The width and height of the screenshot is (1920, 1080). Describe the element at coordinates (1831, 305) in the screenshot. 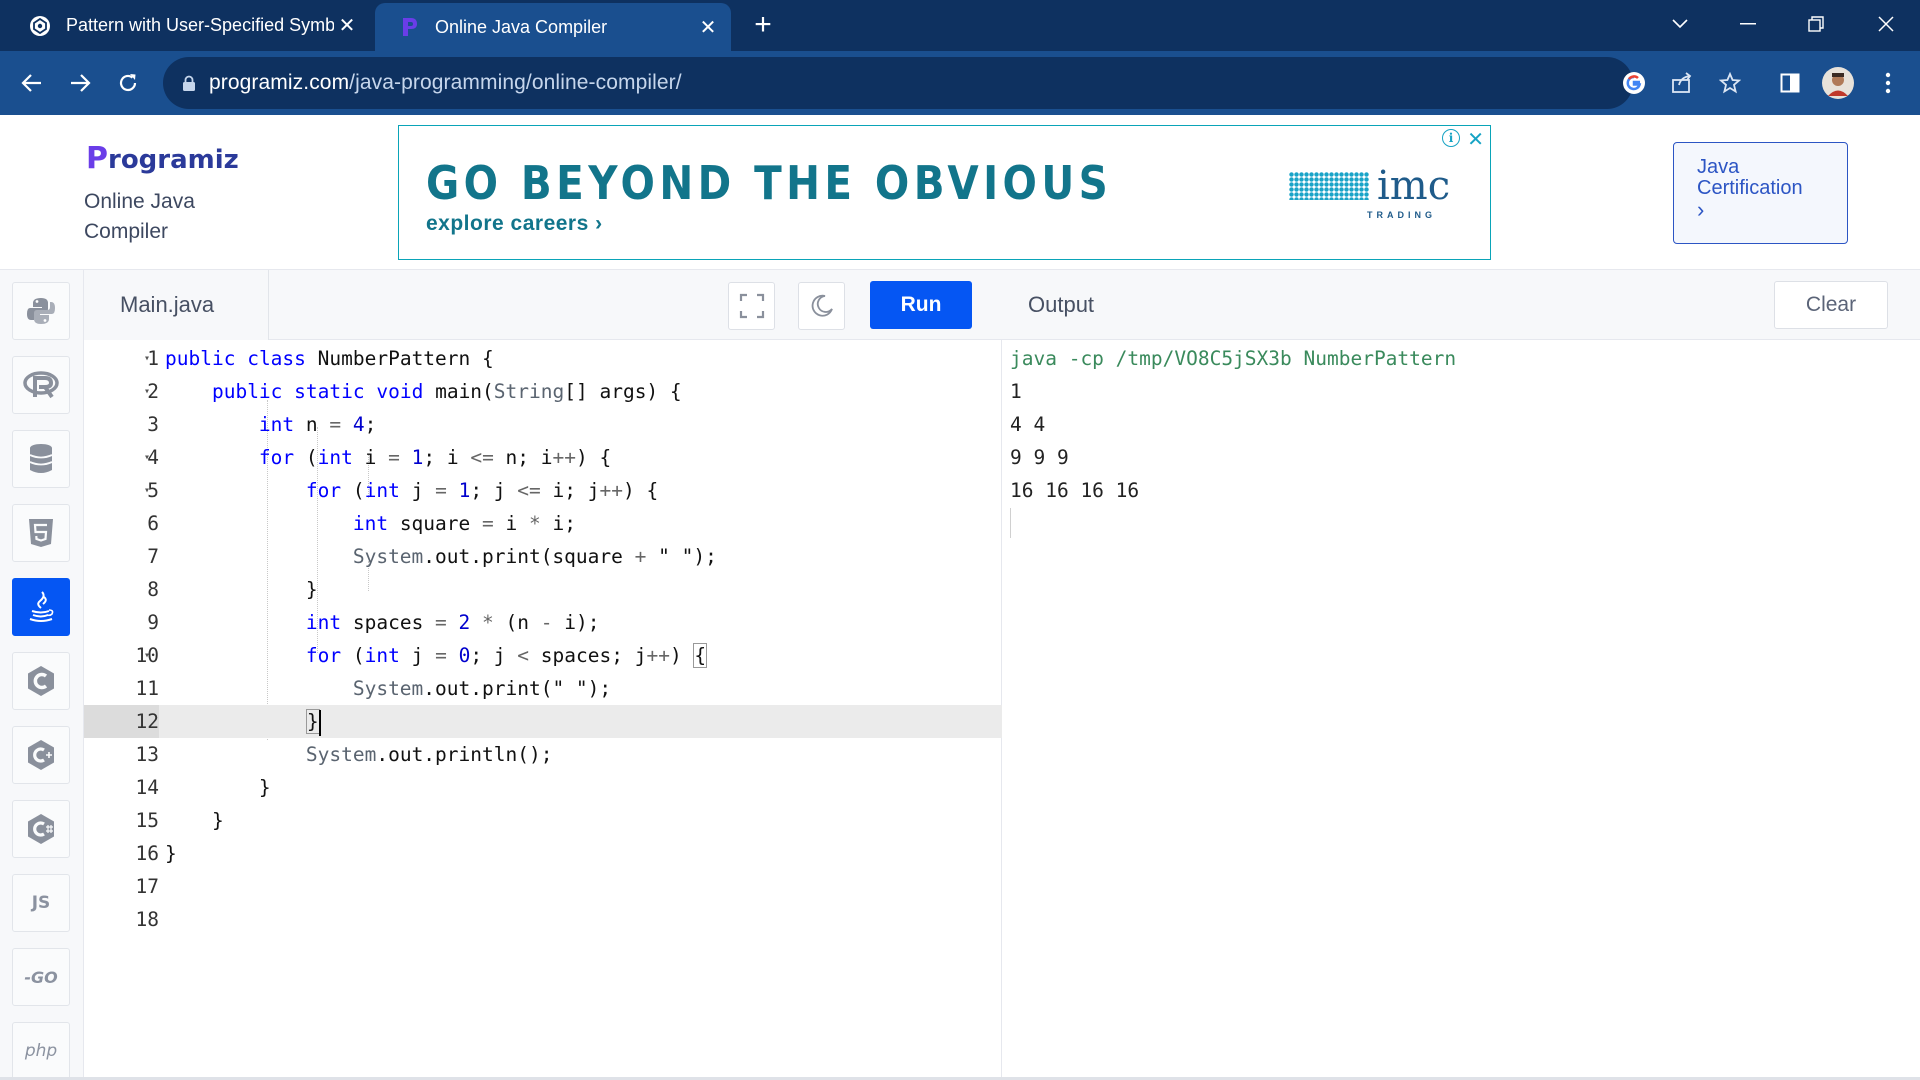

I see `clear-button: Clear` at that location.